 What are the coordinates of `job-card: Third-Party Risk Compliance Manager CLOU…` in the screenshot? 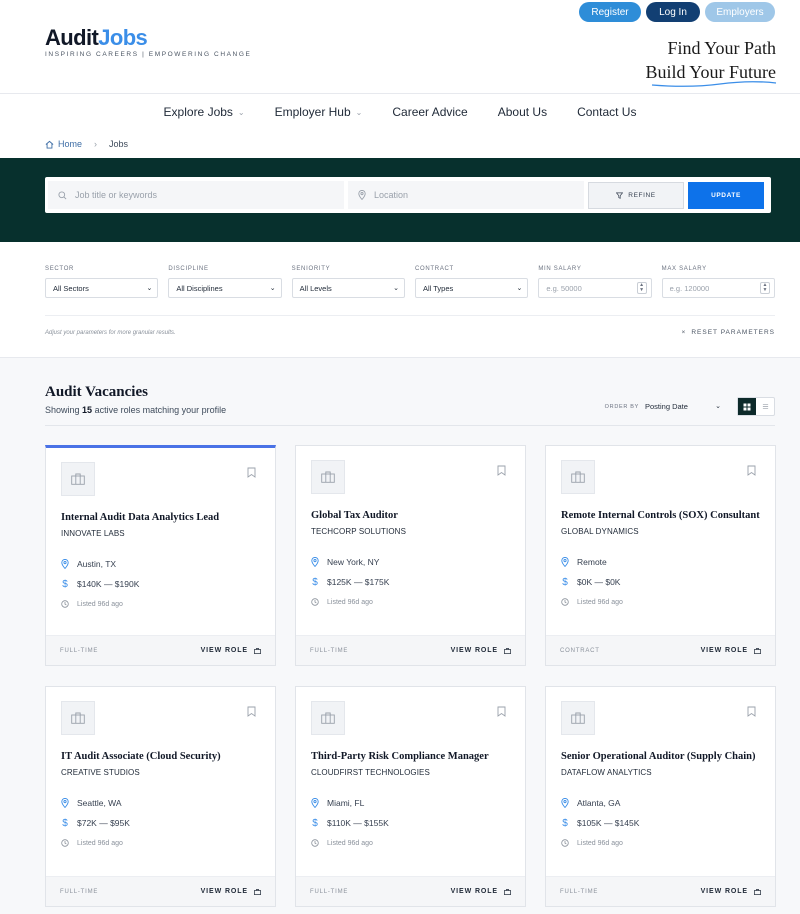 It's located at (410, 796).